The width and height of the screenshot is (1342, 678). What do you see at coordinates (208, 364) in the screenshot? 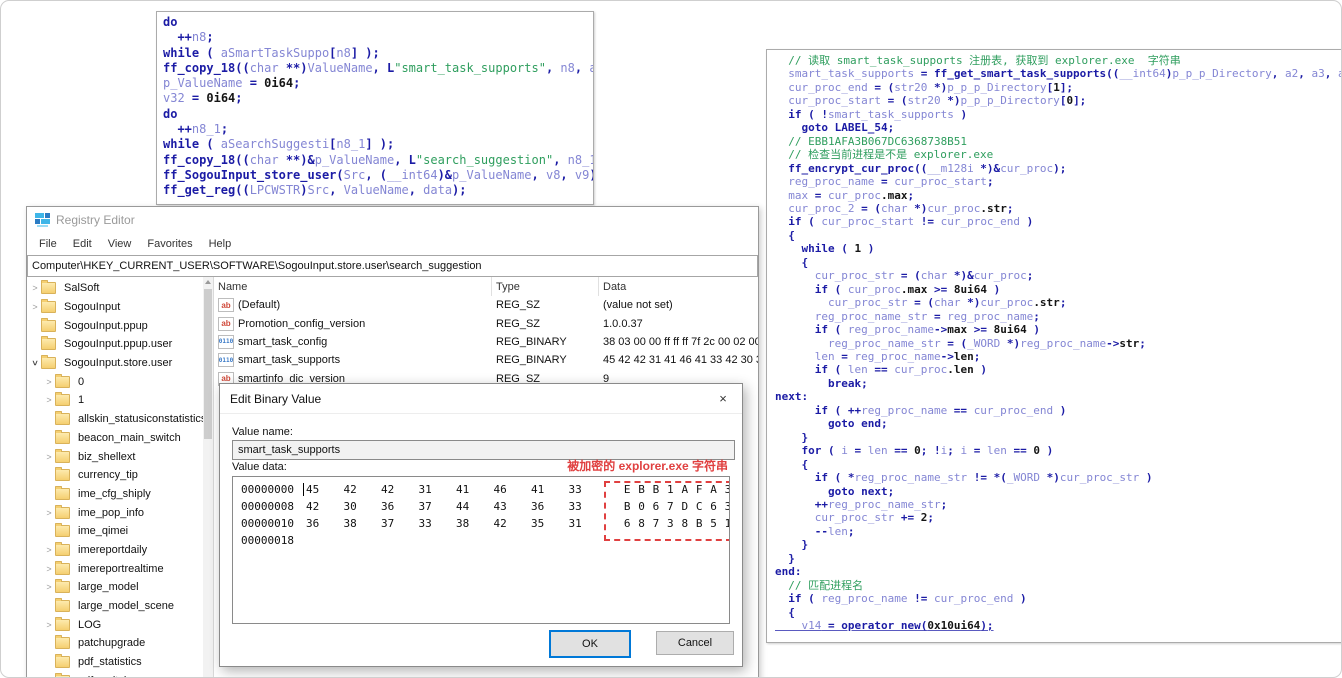
I see `scrollbar-thumb` at bounding box center [208, 364].